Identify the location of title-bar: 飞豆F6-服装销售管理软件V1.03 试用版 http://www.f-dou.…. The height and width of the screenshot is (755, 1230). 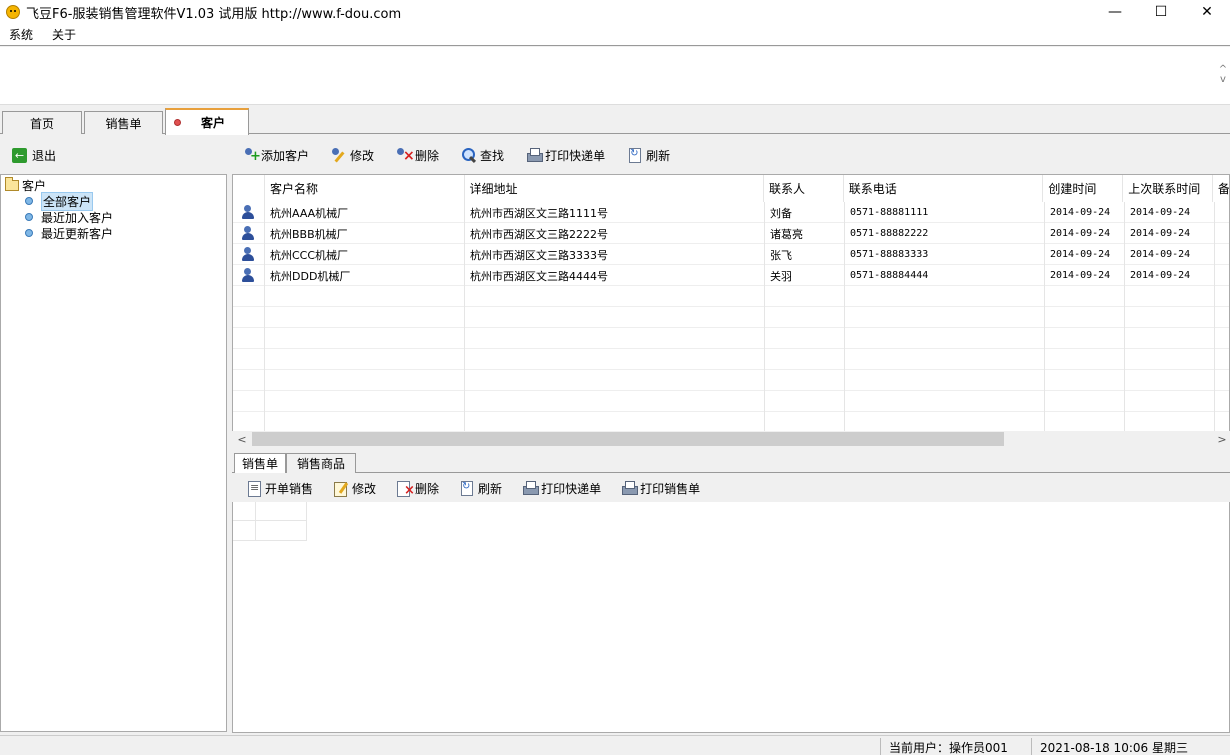
(615, 12).